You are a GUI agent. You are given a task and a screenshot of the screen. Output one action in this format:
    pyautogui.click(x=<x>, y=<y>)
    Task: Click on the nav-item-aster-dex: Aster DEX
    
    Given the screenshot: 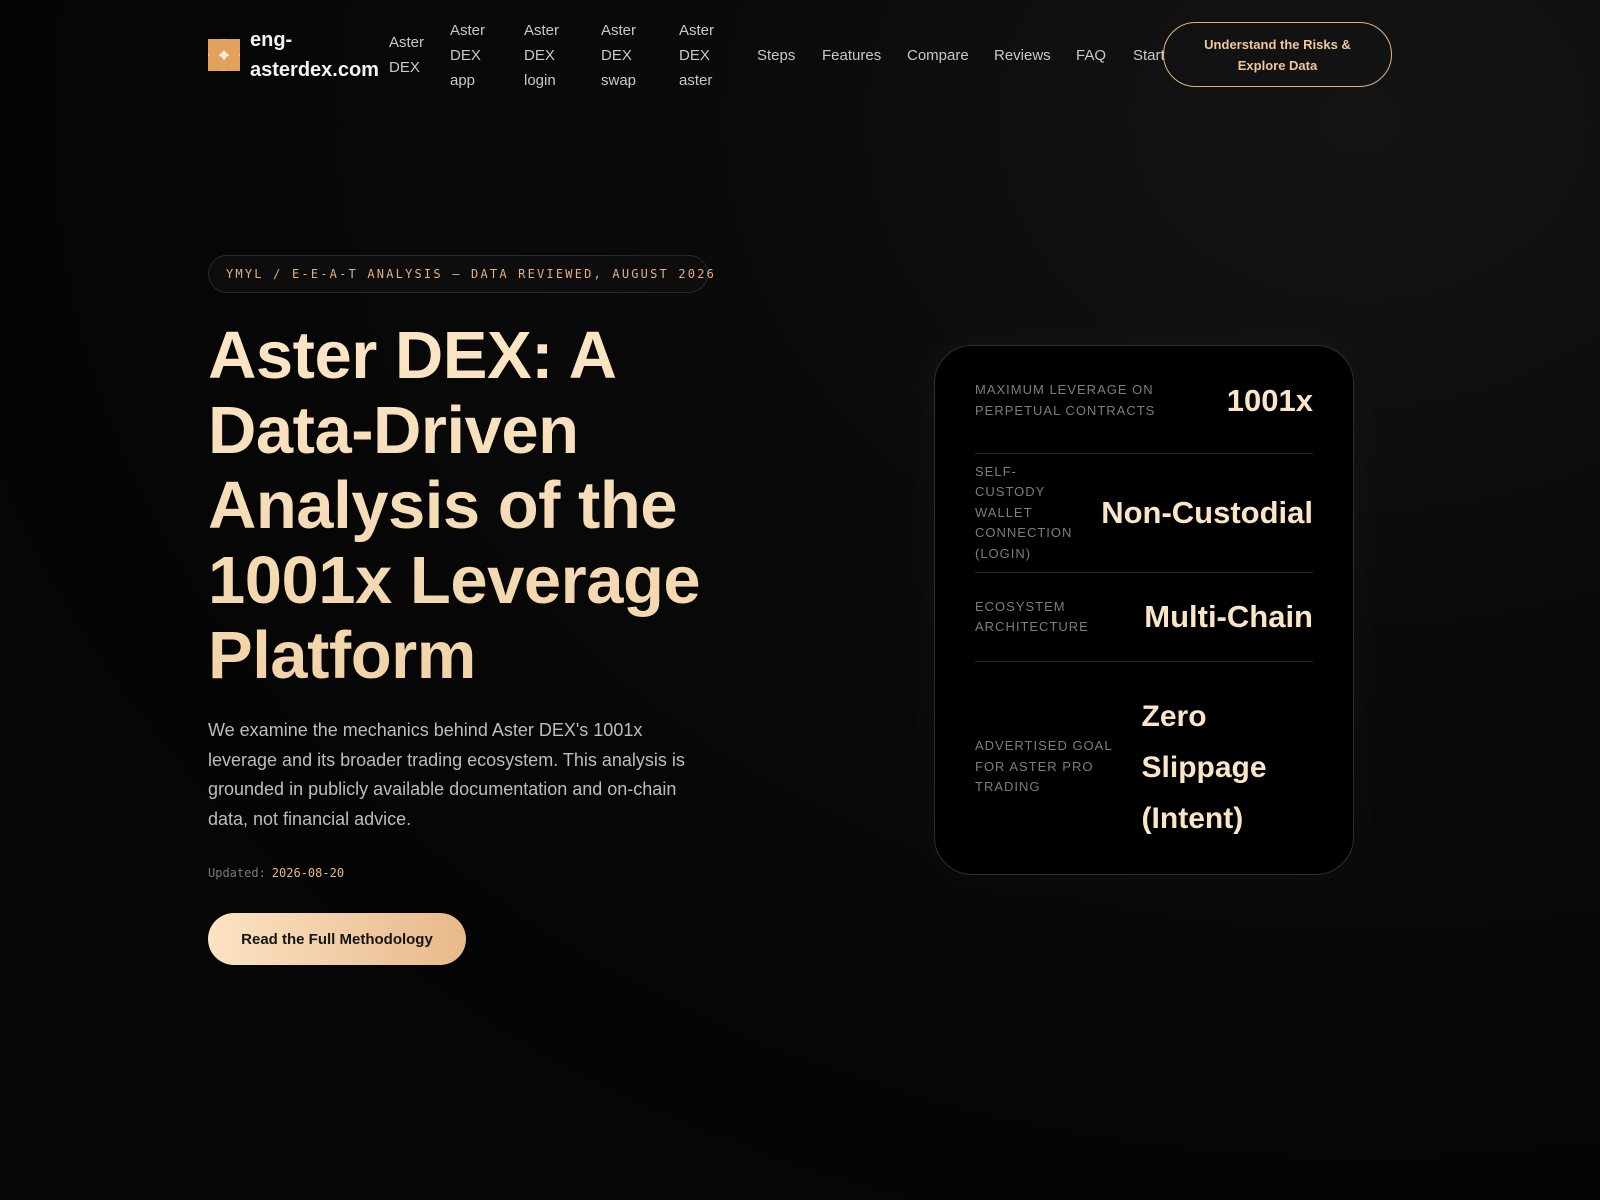 What is the action you would take?
    pyautogui.click(x=419, y=55)
    